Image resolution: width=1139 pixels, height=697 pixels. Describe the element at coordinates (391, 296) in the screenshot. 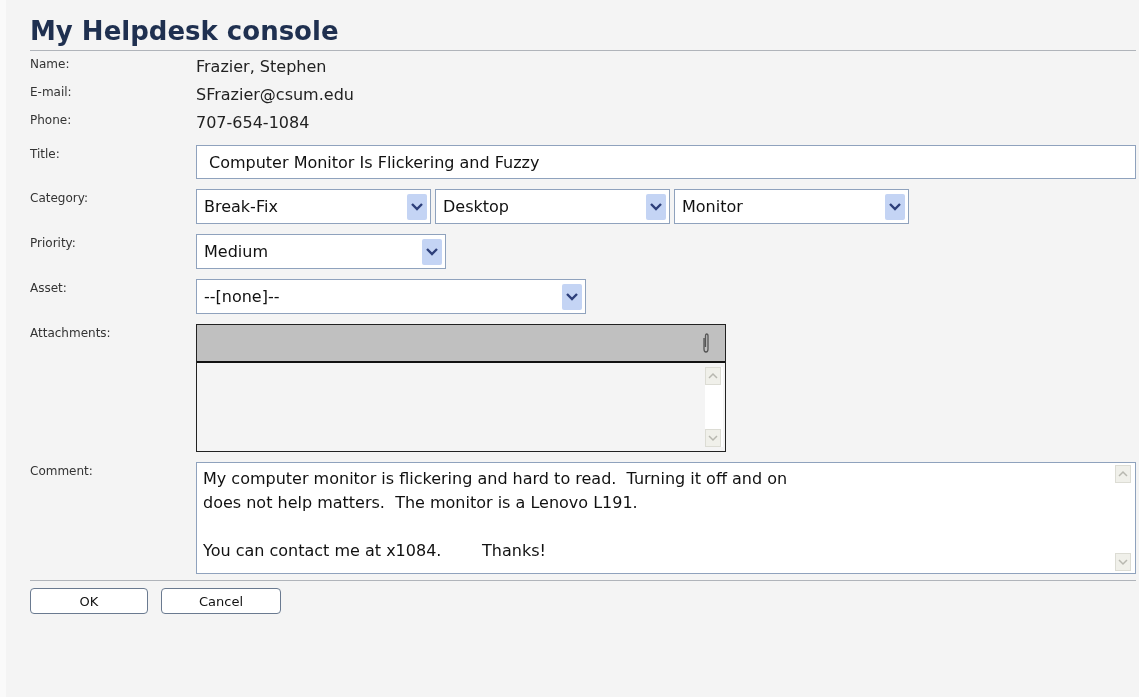

I see `asset-dropdown: --[none]--` at that location.